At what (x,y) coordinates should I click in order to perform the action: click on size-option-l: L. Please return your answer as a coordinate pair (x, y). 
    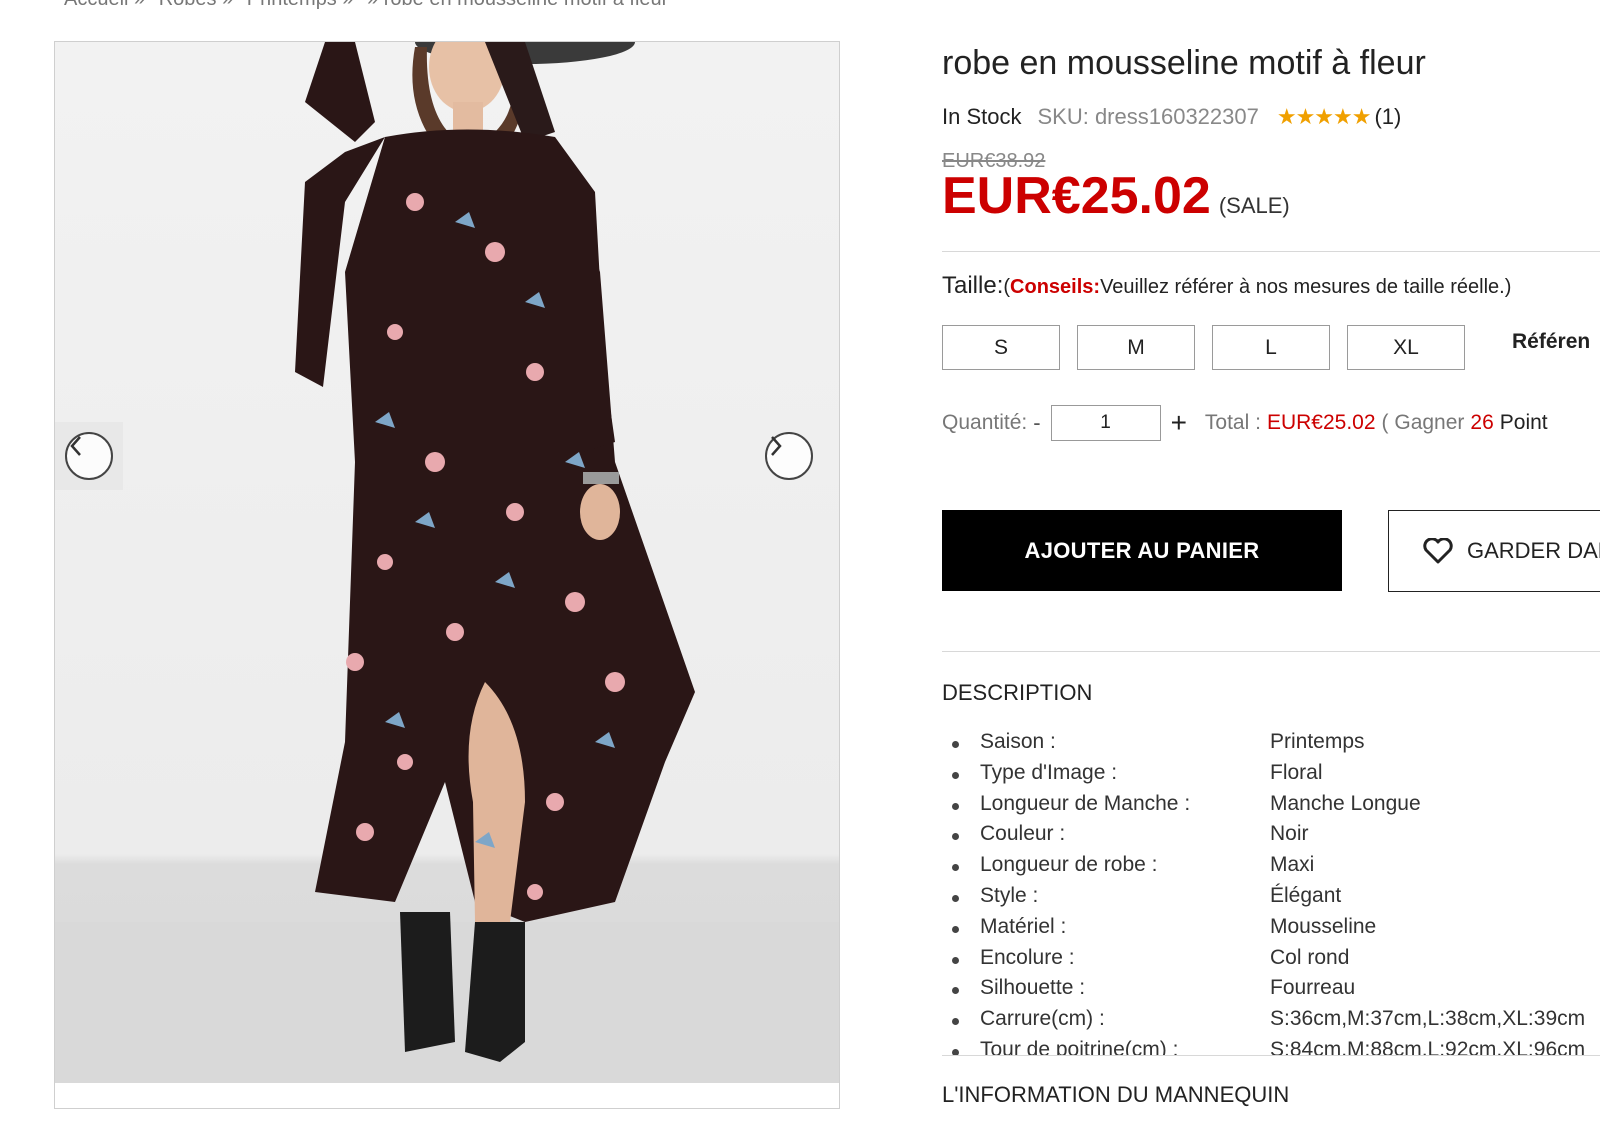
    Looking at the image, I should click on (1271, 347).